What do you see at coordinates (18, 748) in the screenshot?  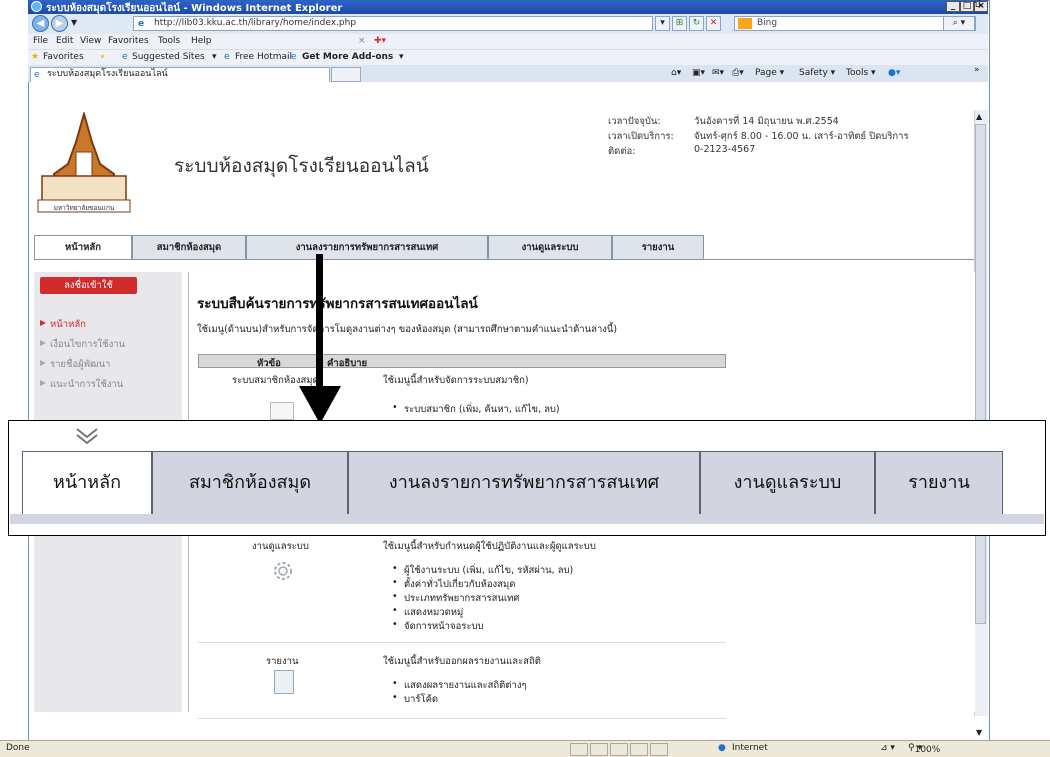 I see `status-text: Done` at bounding box center [18, 748].